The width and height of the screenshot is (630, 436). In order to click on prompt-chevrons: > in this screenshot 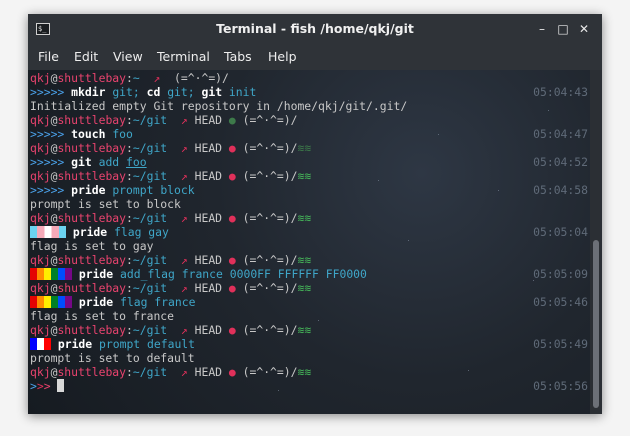, I will do `click(47, 386)`.